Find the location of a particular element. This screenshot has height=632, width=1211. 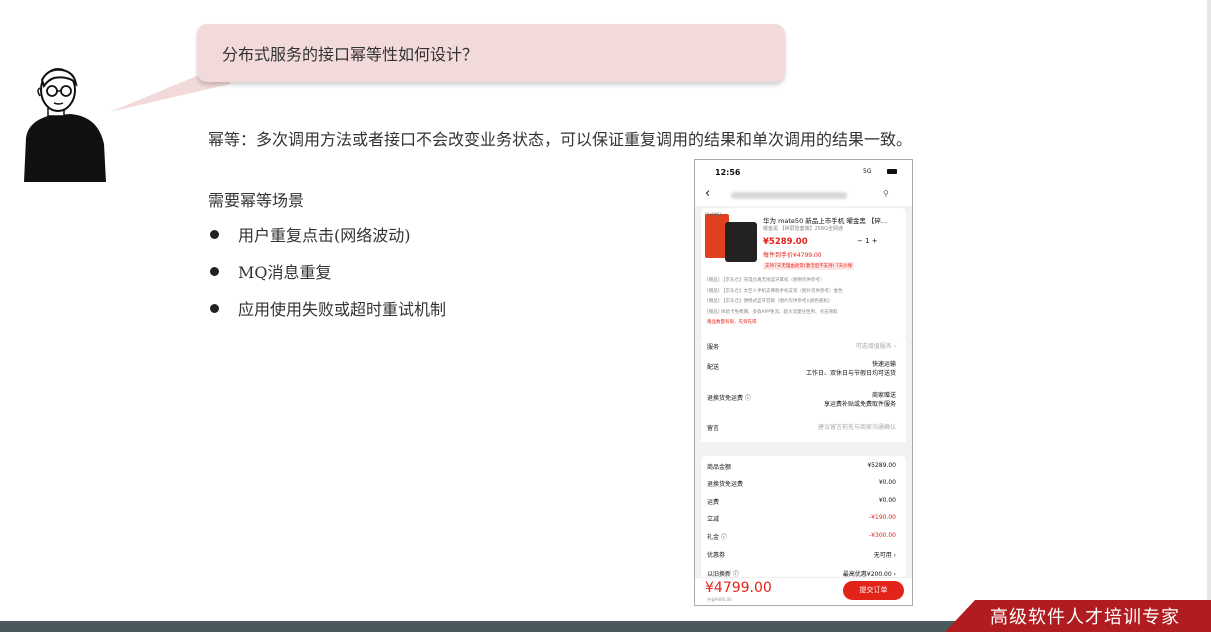

question-text: 分布式服务的接口幂等性如何设计？ is located at coordinates (350, 54).